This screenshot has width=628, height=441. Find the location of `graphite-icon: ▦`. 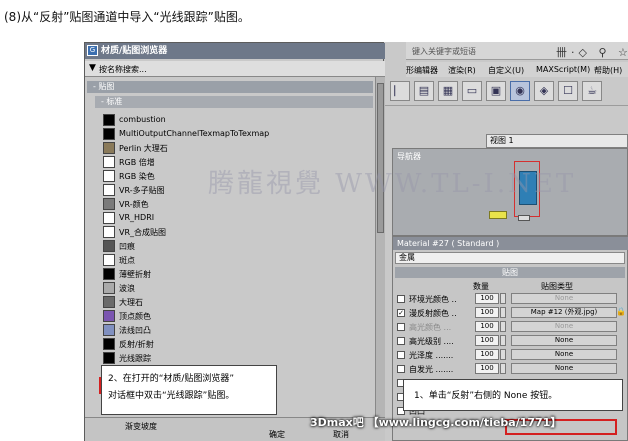

graphite-icon: ▦ is located at coordinates (448, 91).